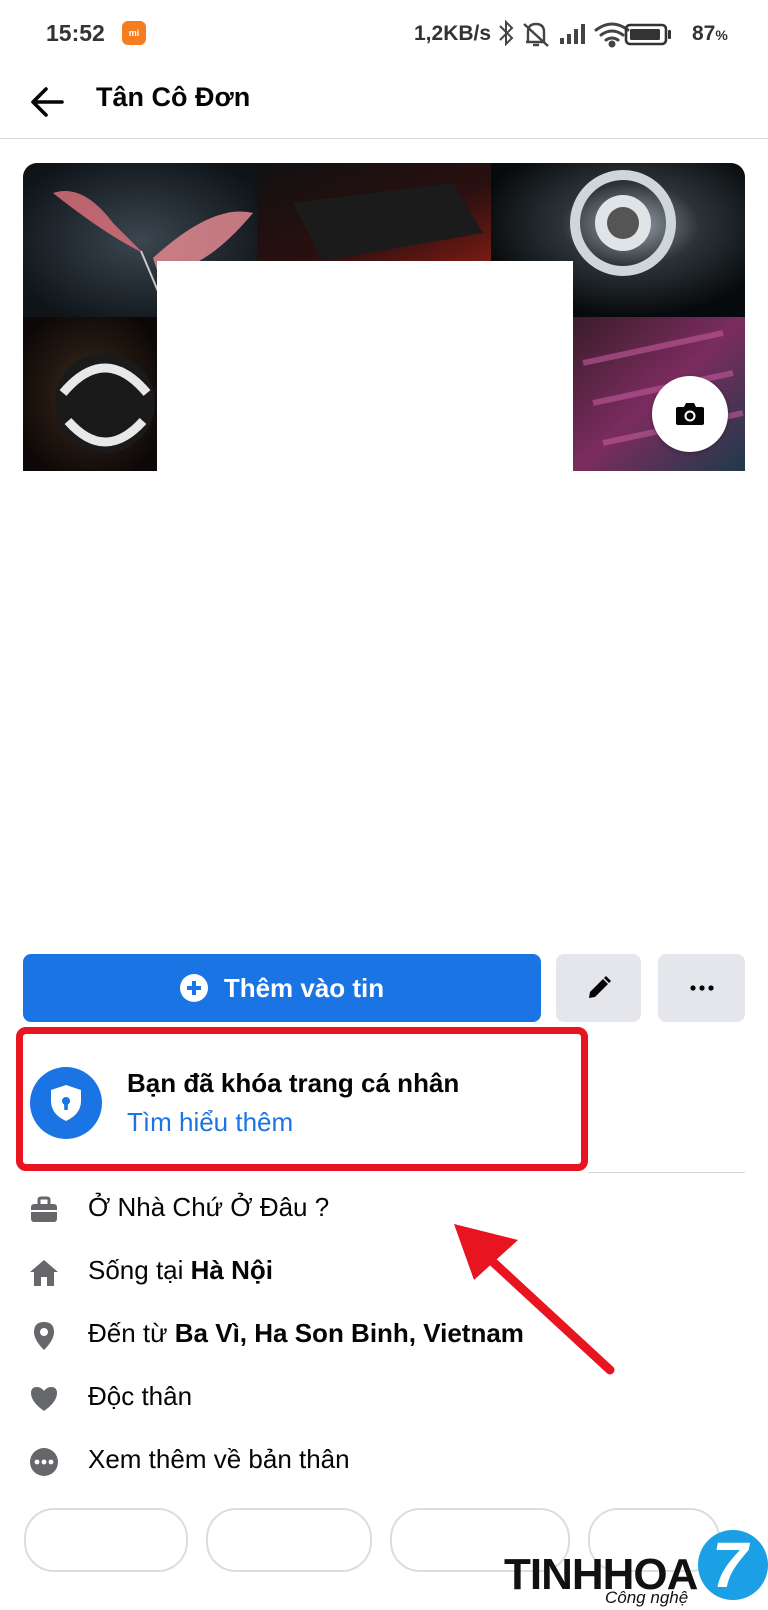 The image size is (768, 1610). I want to click on profile-lock-badge, so click(66, 1103).